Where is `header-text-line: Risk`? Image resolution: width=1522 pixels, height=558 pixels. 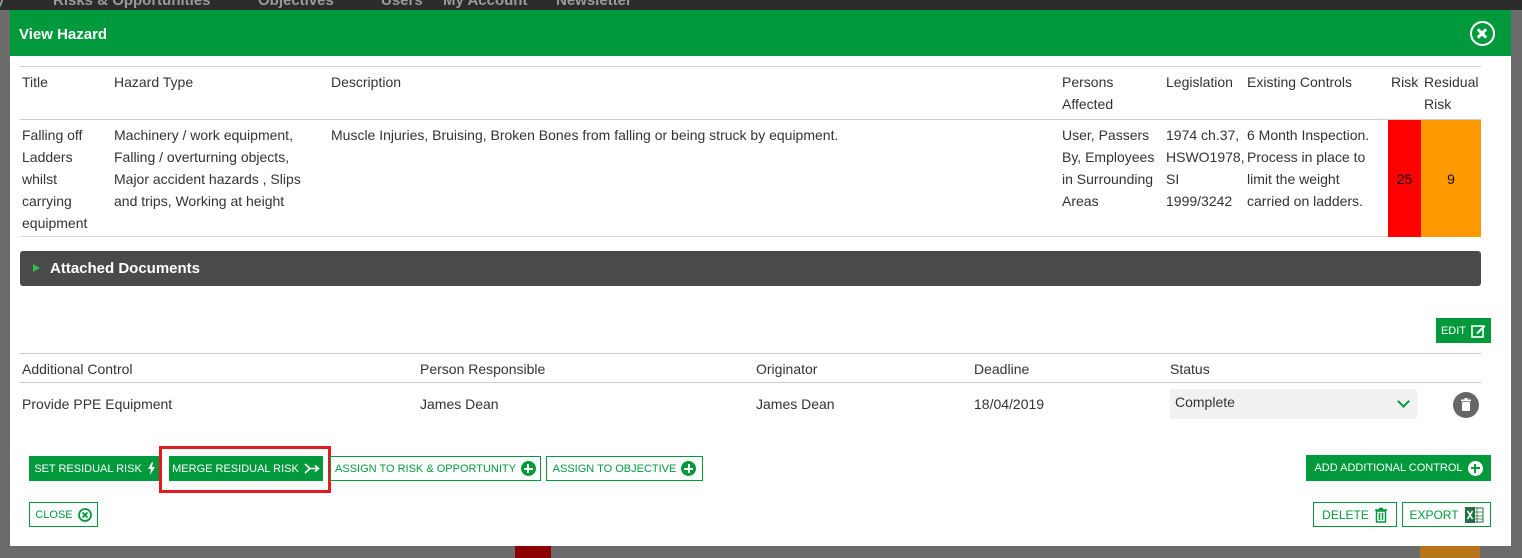 header-text-line: Risk is located at coordinates (1438, 104).